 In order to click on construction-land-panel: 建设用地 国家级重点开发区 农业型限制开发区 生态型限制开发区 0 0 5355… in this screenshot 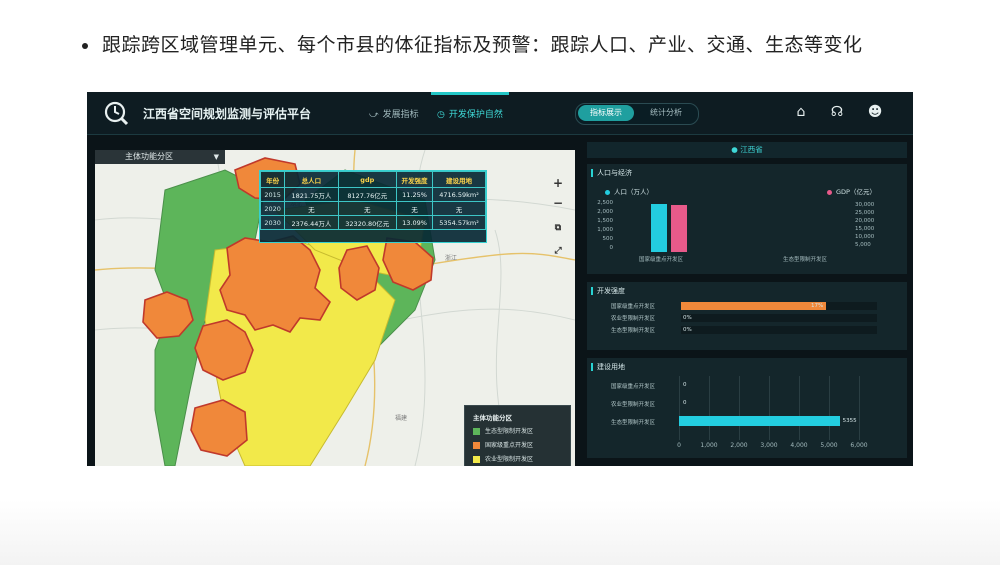, I will do `click(747, 408)`.